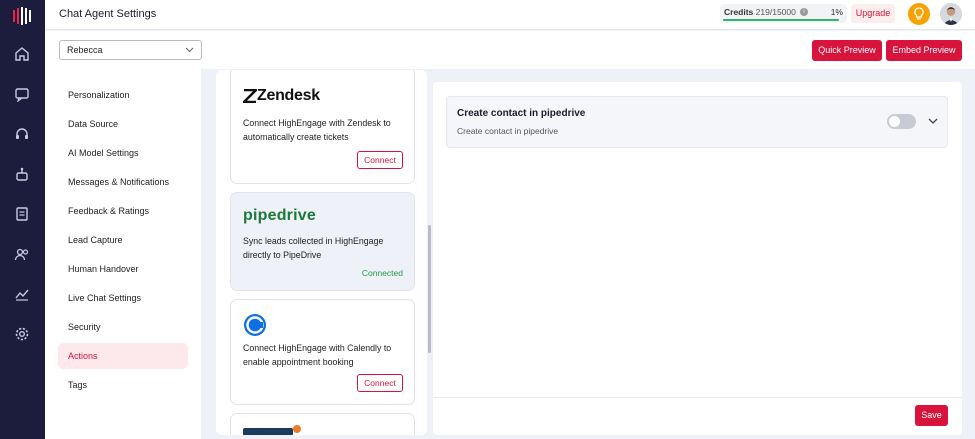 The width and height of the screenshot is (975, 439). I want to click on app-logo-icon, so click(22, 16).